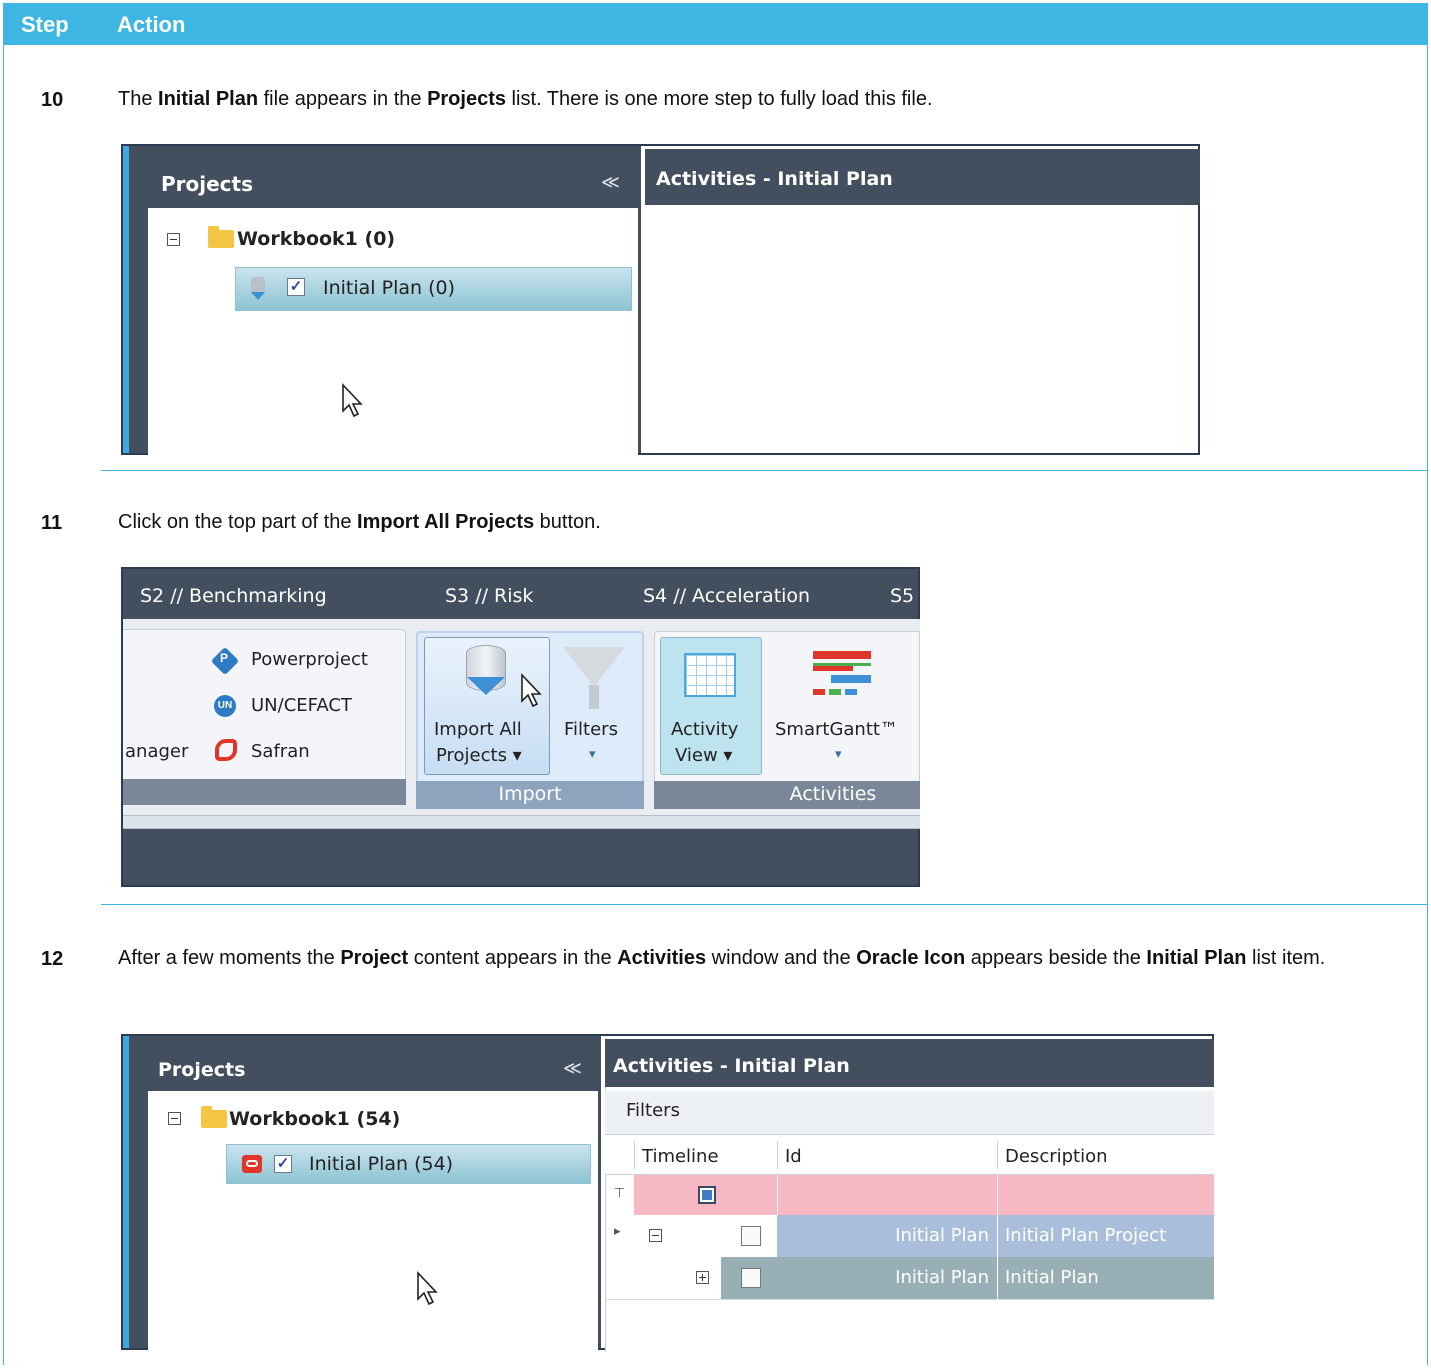 Image resolution: width=1431 pixels, height=1368 pixels. Describe the element at coordinates (680, 1156) in the screenshot. I see `column-header-timeline: Timeline` at that location.